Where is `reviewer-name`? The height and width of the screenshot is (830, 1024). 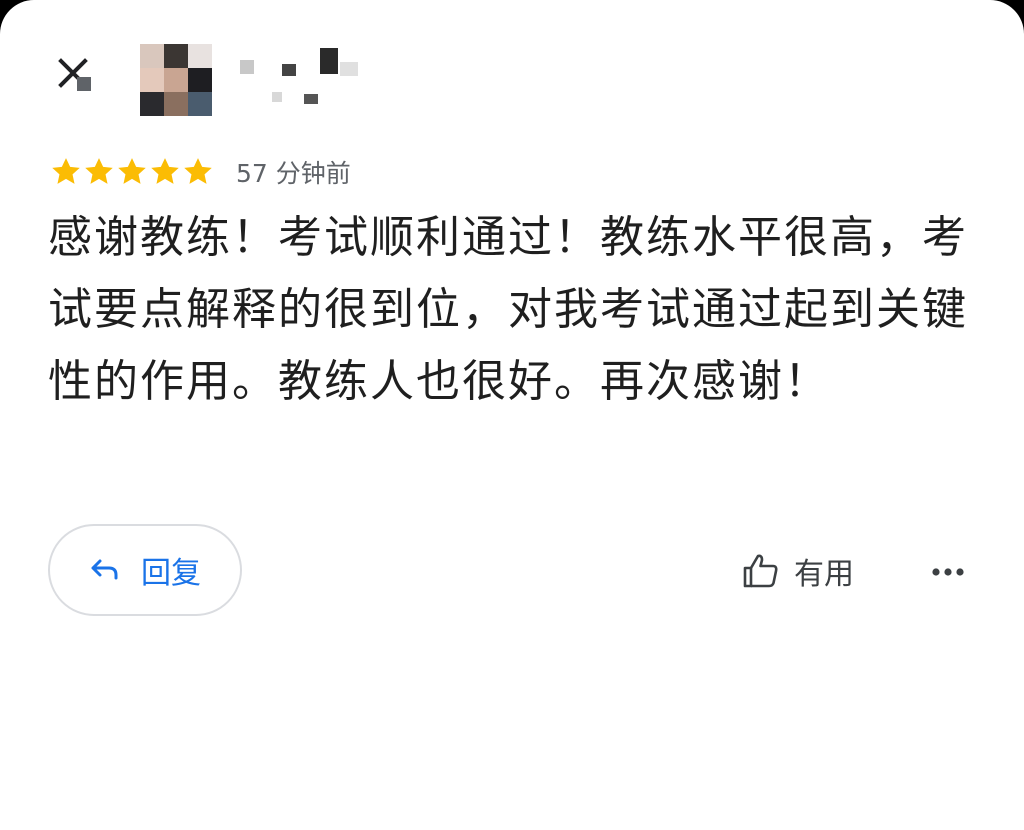
reviewer-name is located at coordinates (302, 81).